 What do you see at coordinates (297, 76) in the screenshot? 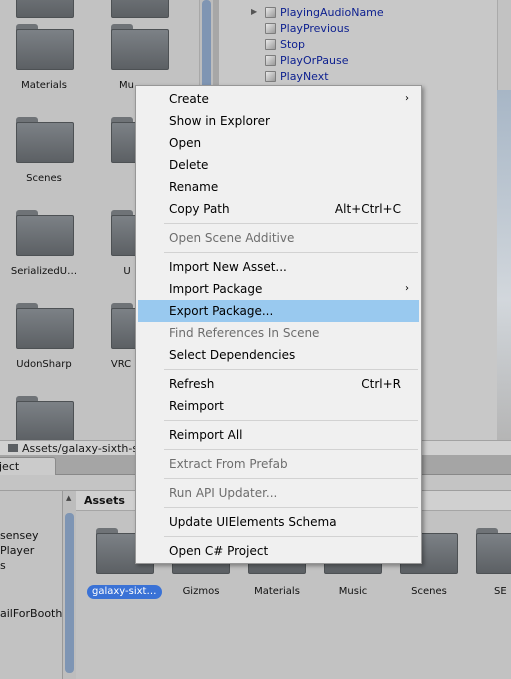
I see `hierarchy-item: PlayNext` at bounding box center [297, 76].